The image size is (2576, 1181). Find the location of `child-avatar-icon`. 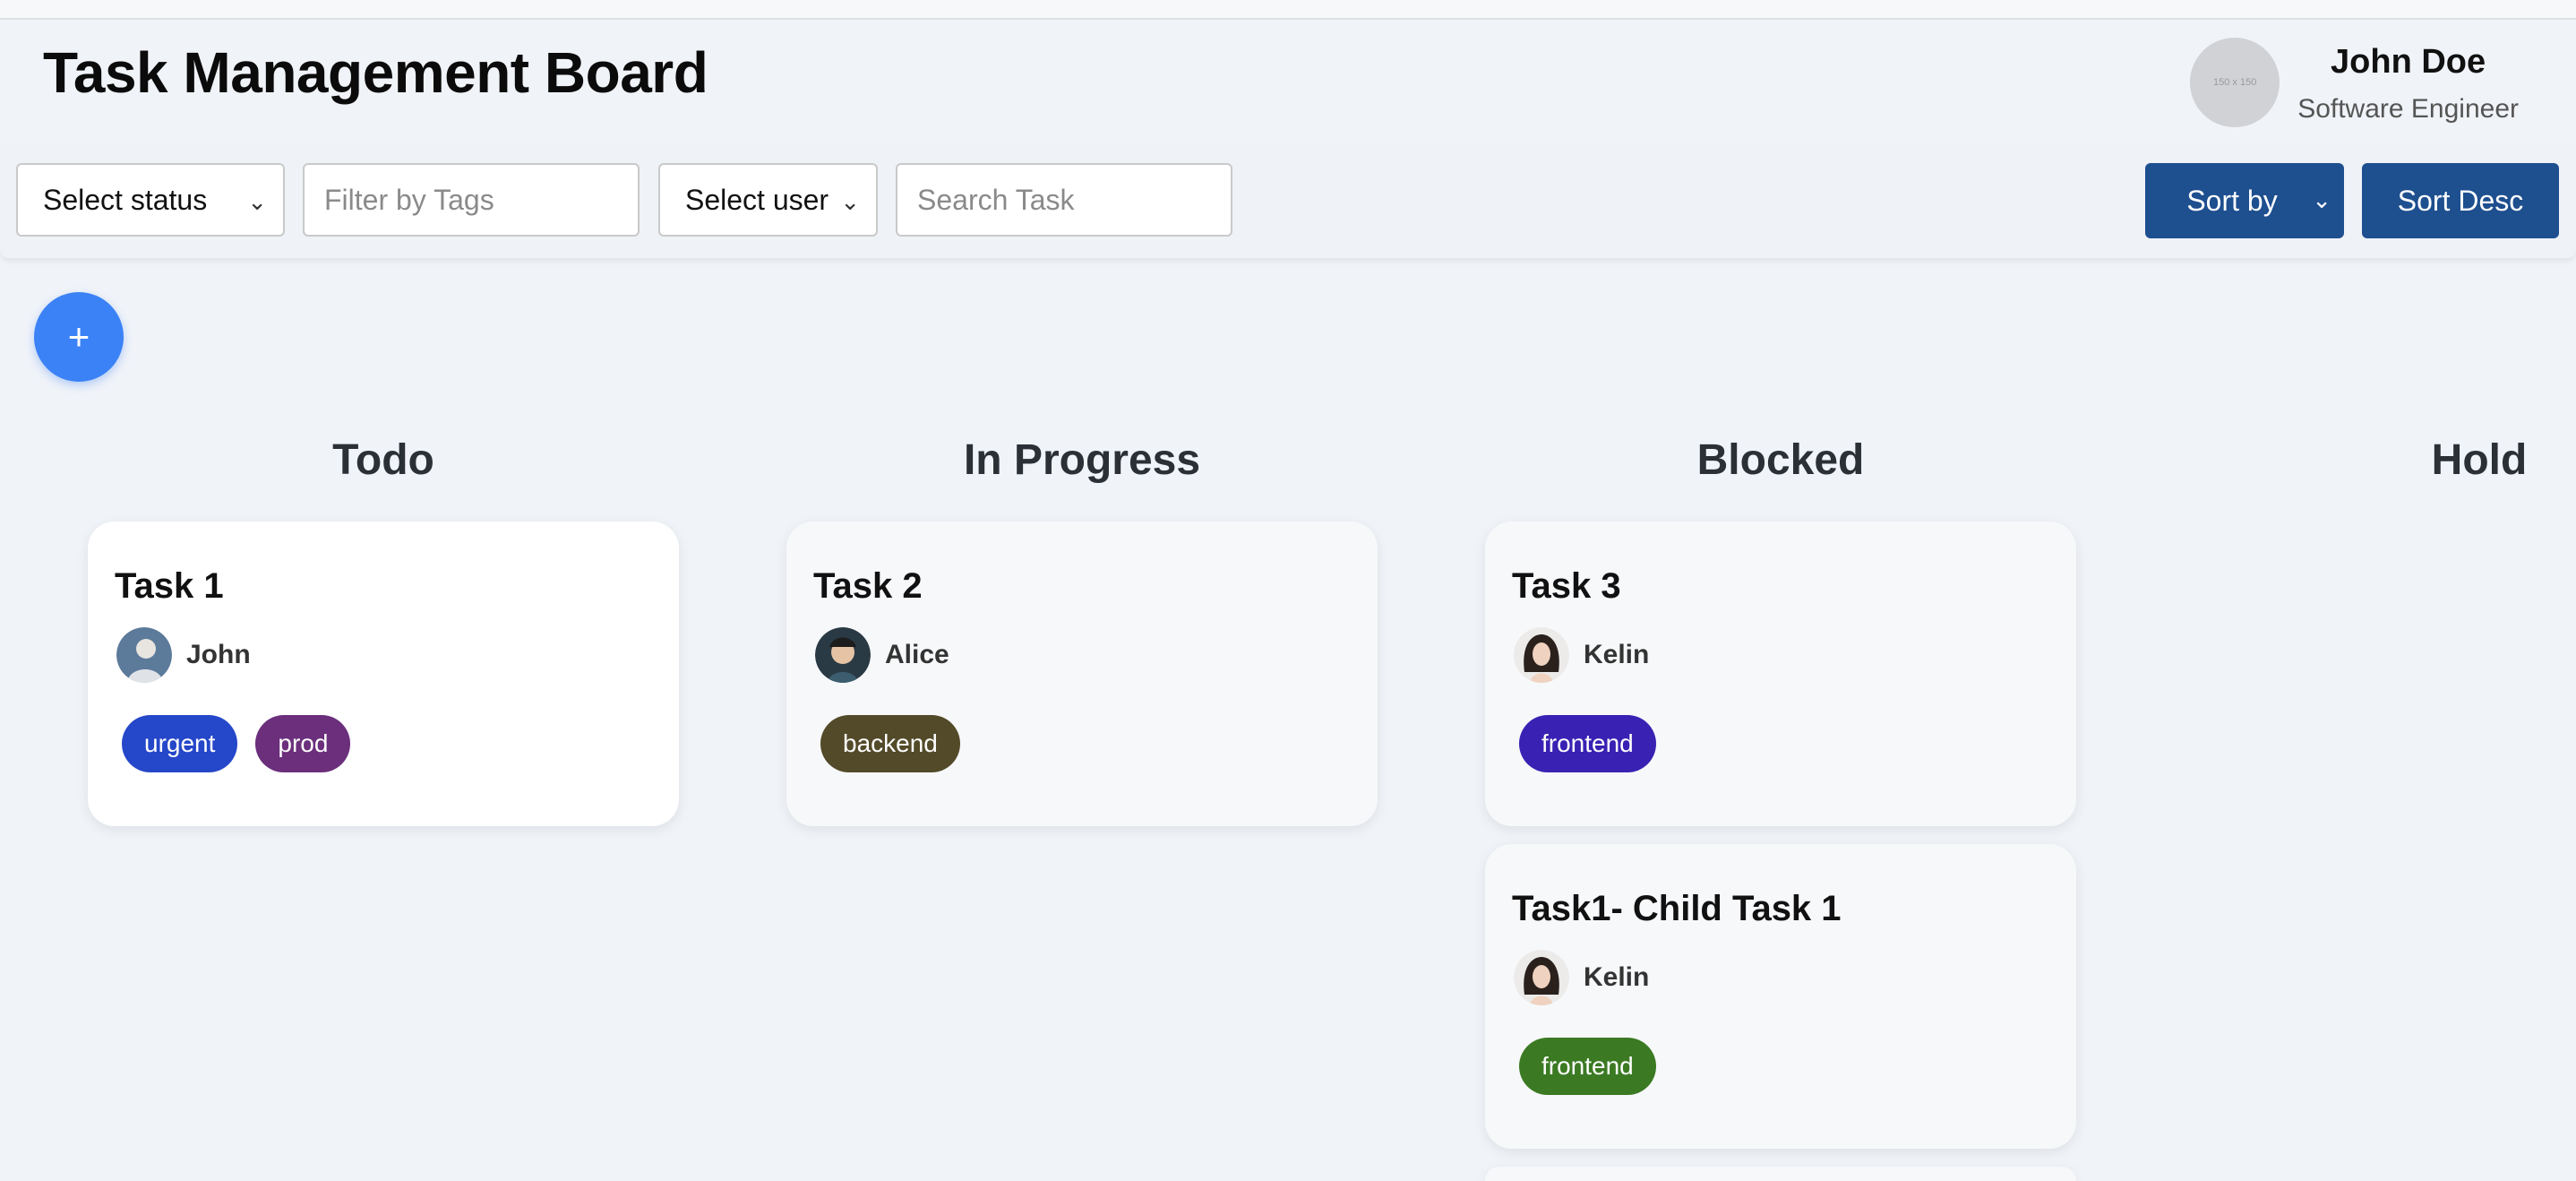

child-avatar-icon is located at coordinates (843, 655).